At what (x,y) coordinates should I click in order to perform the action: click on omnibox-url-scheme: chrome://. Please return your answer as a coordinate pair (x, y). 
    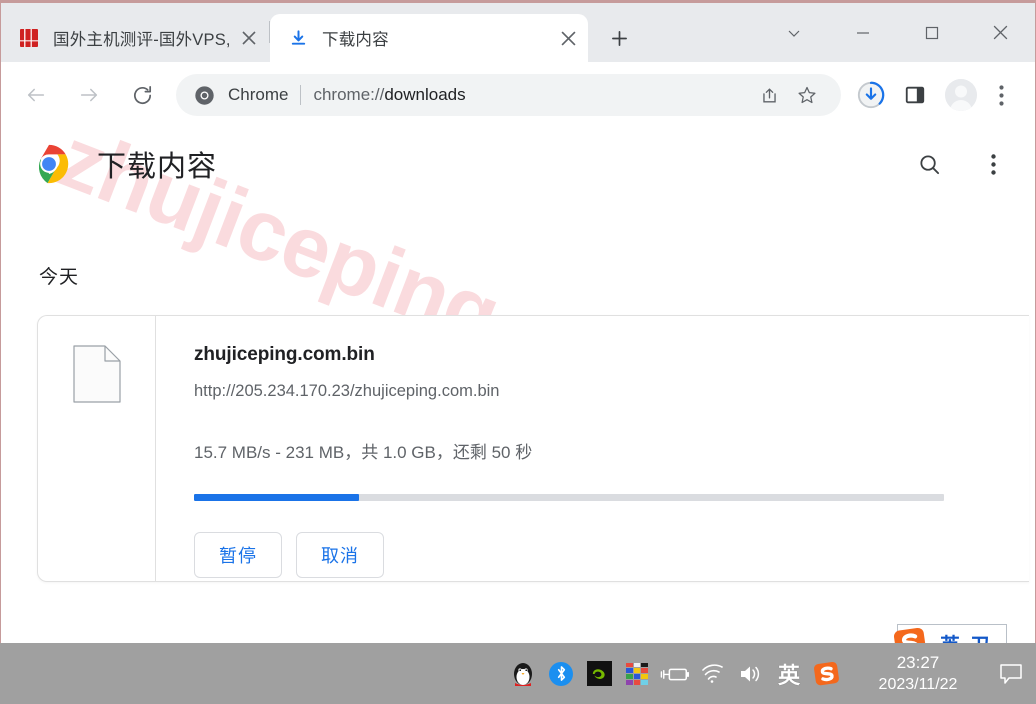
    Looking at the image, I should click on (349, 94).